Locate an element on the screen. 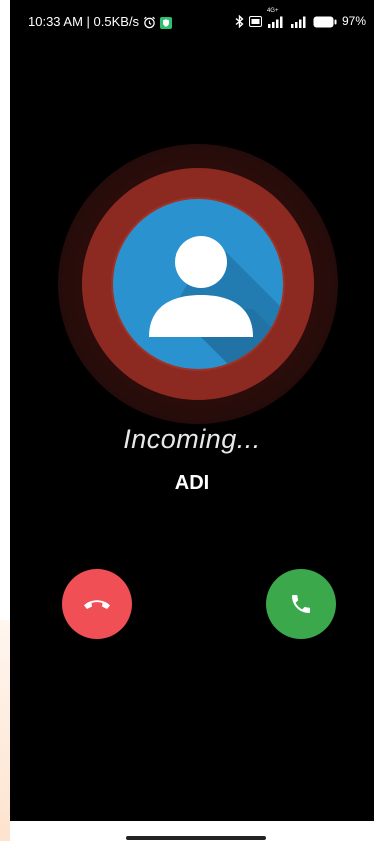 This screenshot has width=380, height=841. alarm-icon is located at coordinates (149, 21).